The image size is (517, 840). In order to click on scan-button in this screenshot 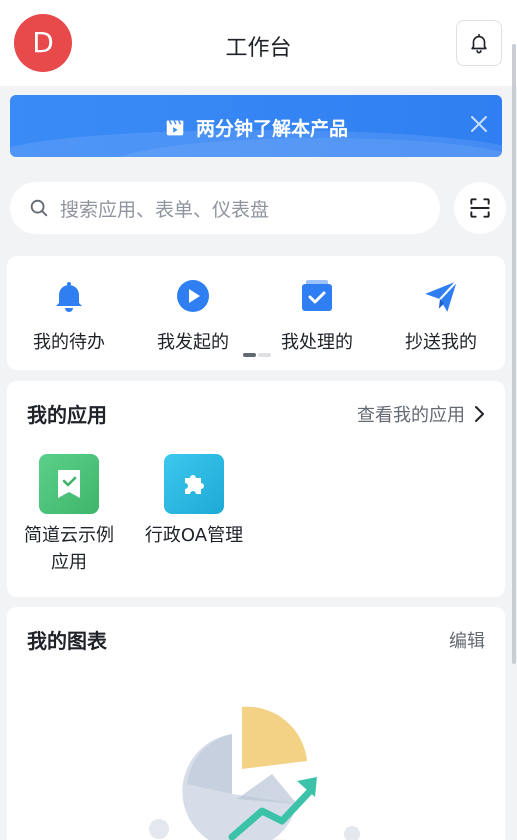, I will do `click(480, 208)`.